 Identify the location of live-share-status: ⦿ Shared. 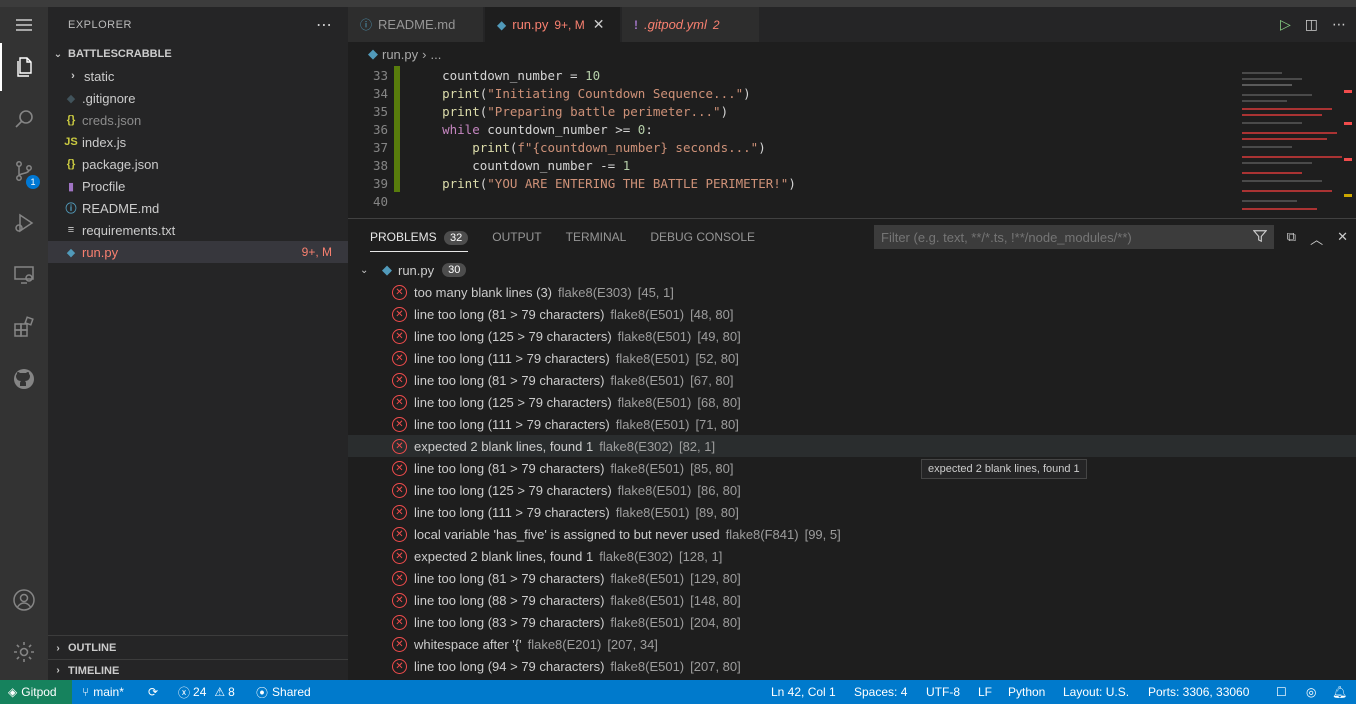
(283, 692).